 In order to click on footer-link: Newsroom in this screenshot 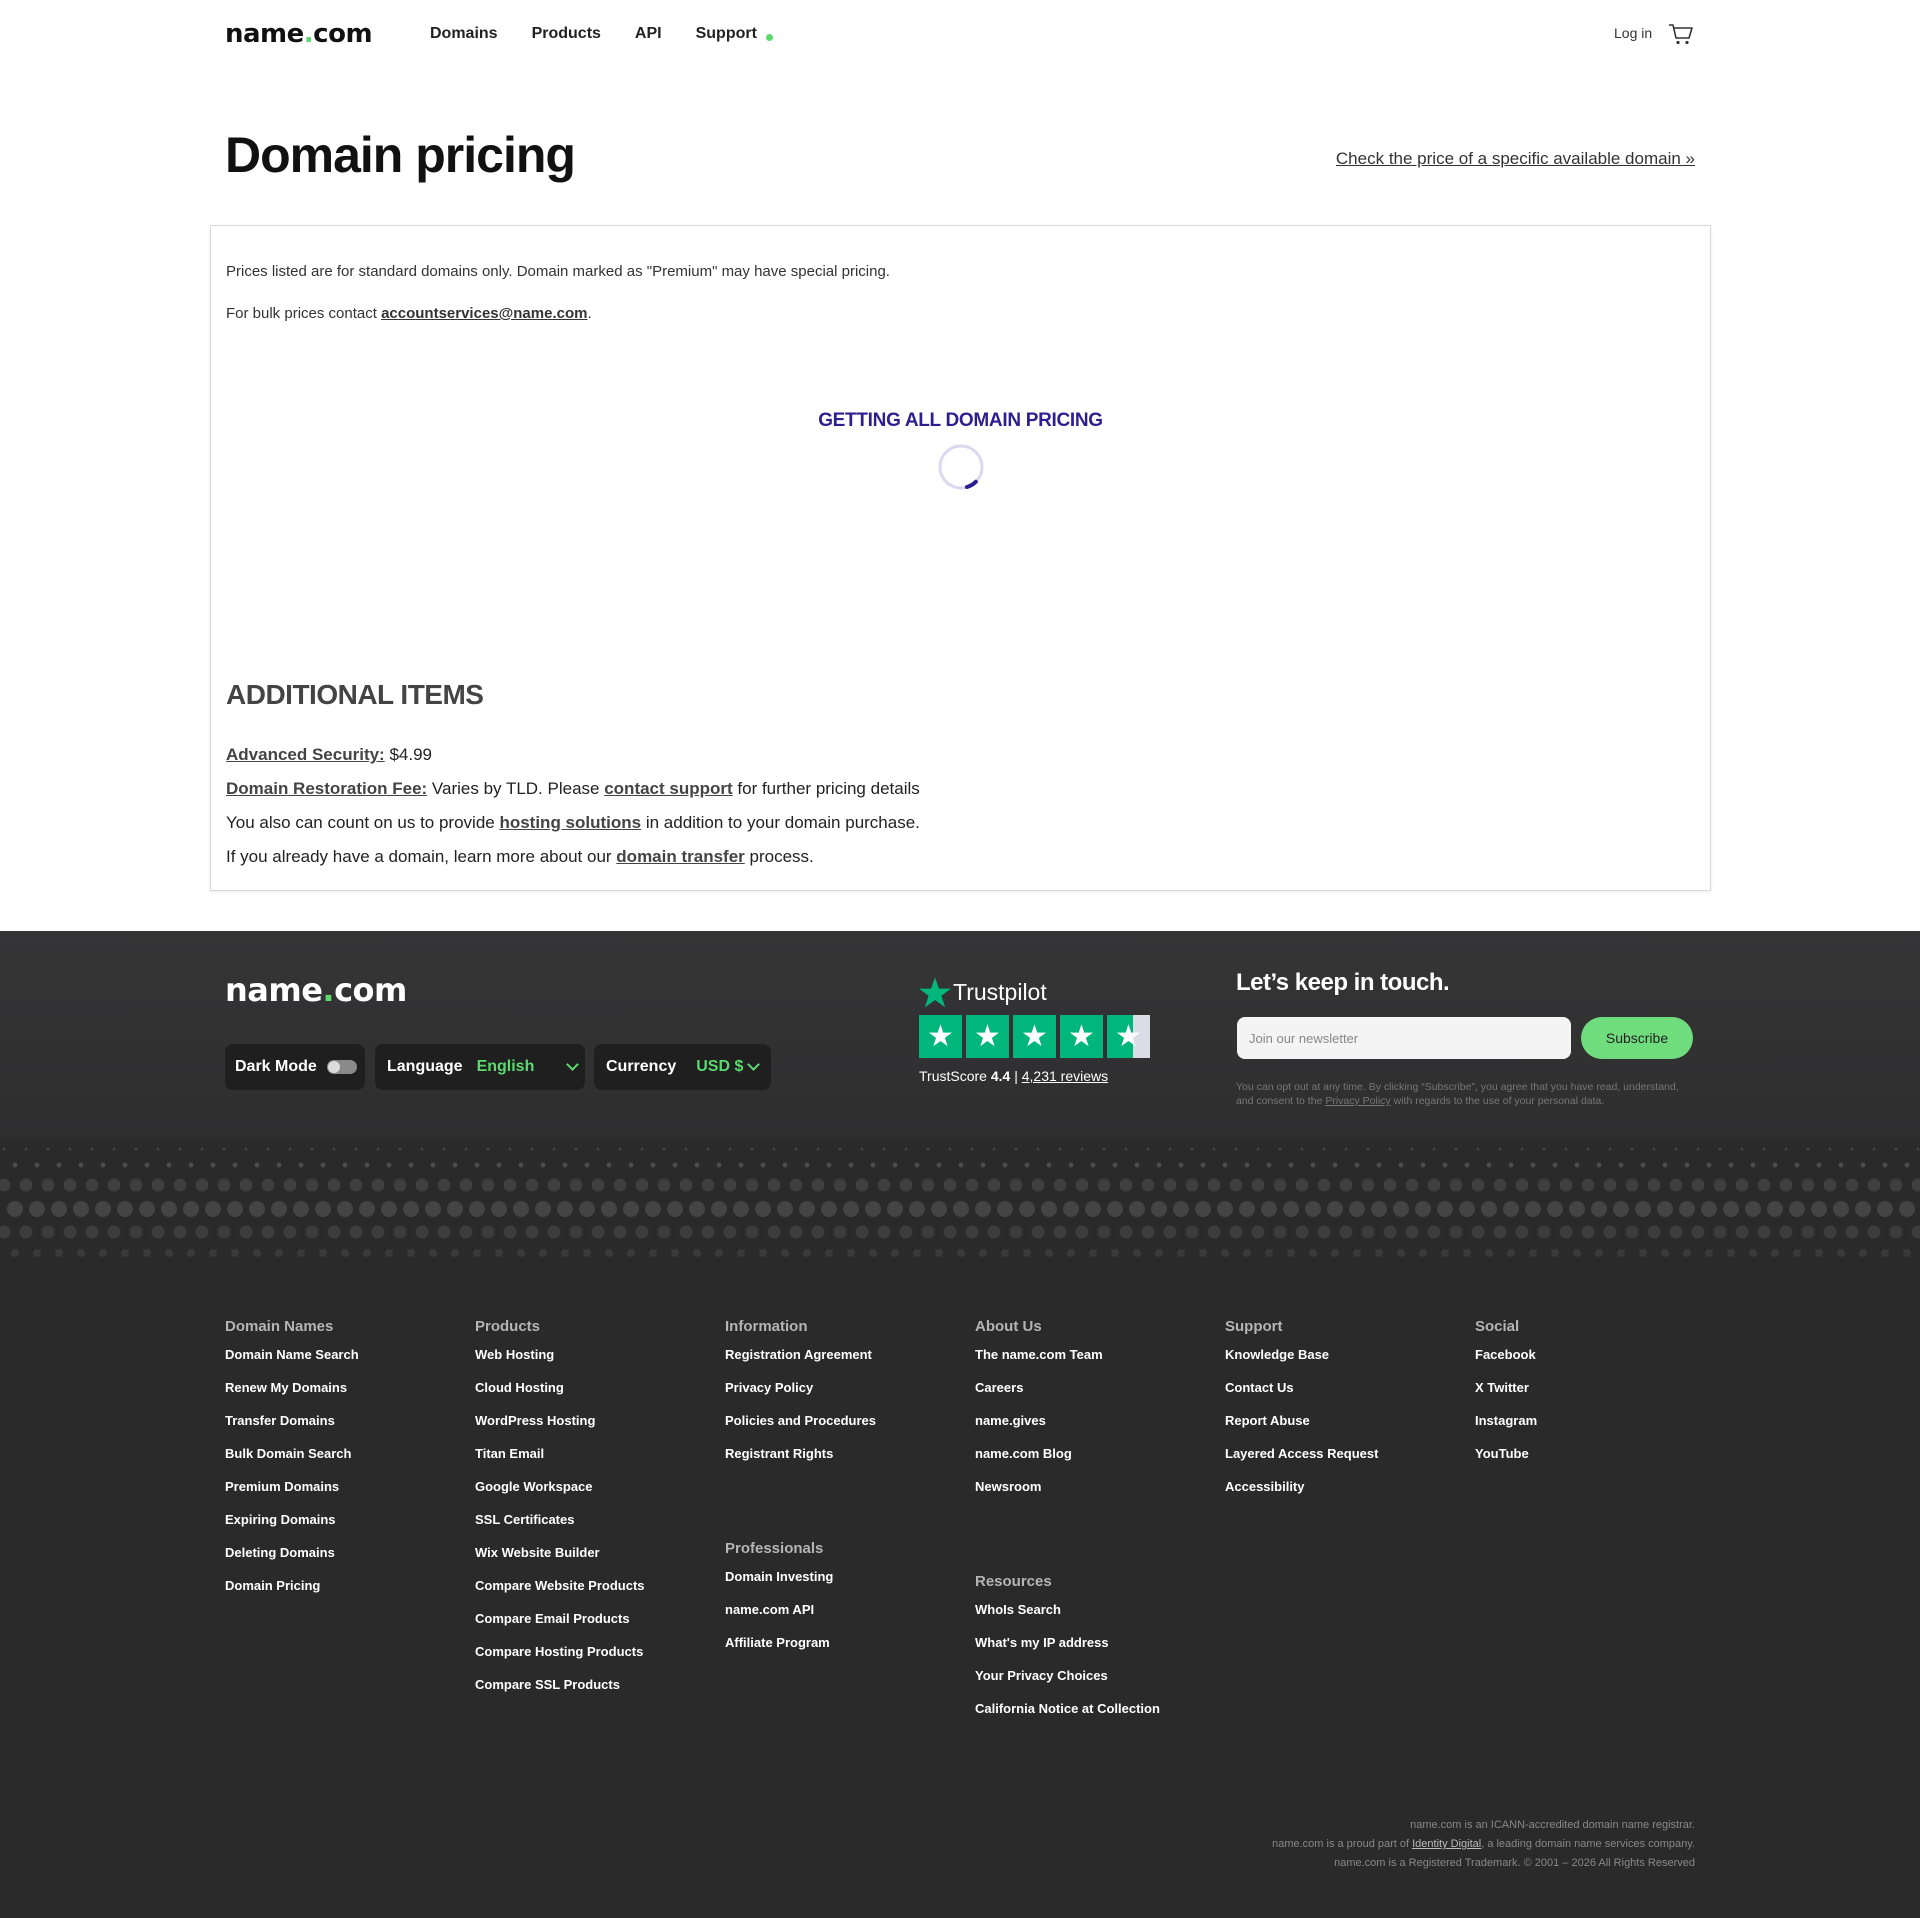, I will do `click(1039, 1495)`.